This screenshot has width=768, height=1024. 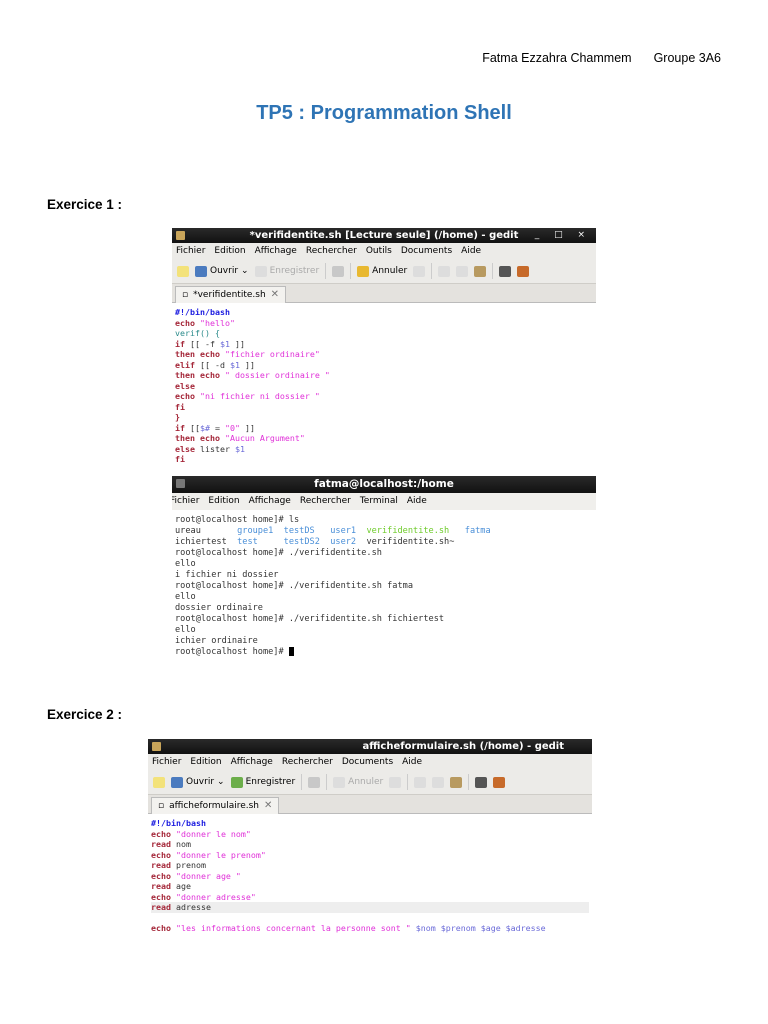 What do you see at coordinates (216, 641) in the screenshot?
I see `code-token: ichier ordinaire` at bounding box center [216, 641].